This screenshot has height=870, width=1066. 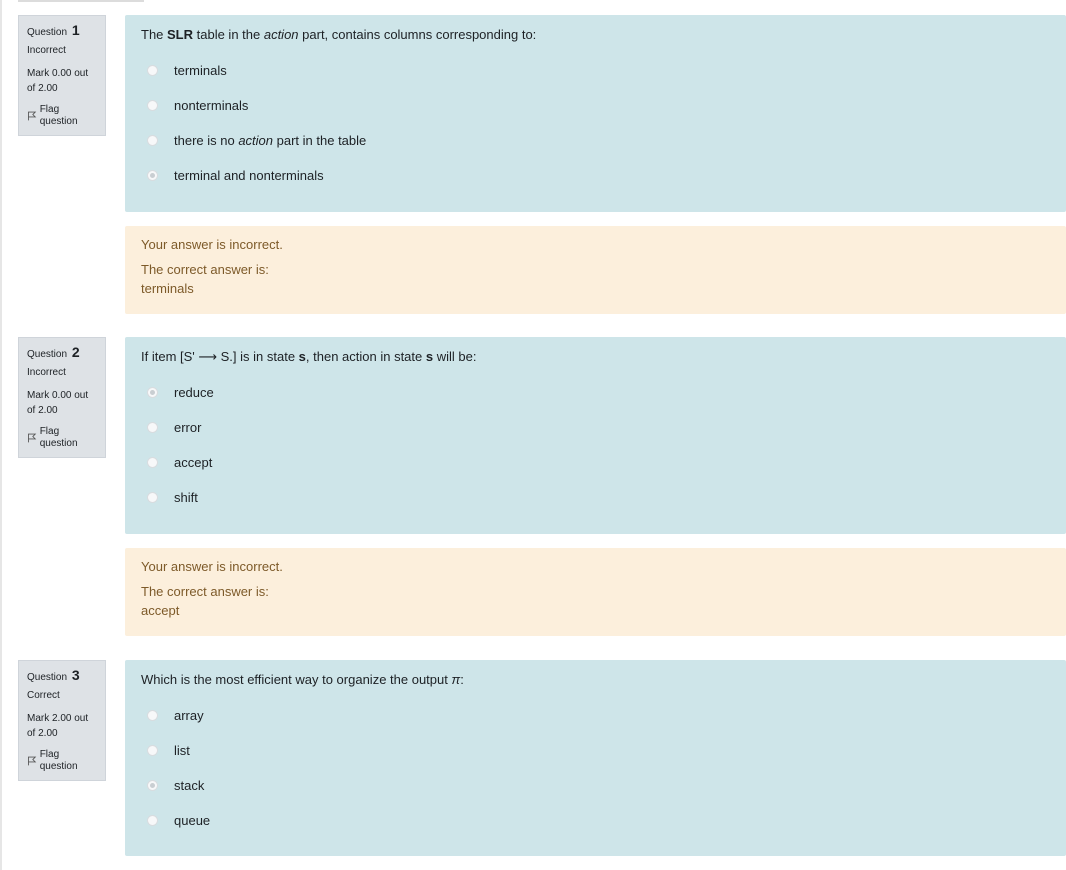 I want to click on answer-options: array list stack queue, so click(x=595, y=767).